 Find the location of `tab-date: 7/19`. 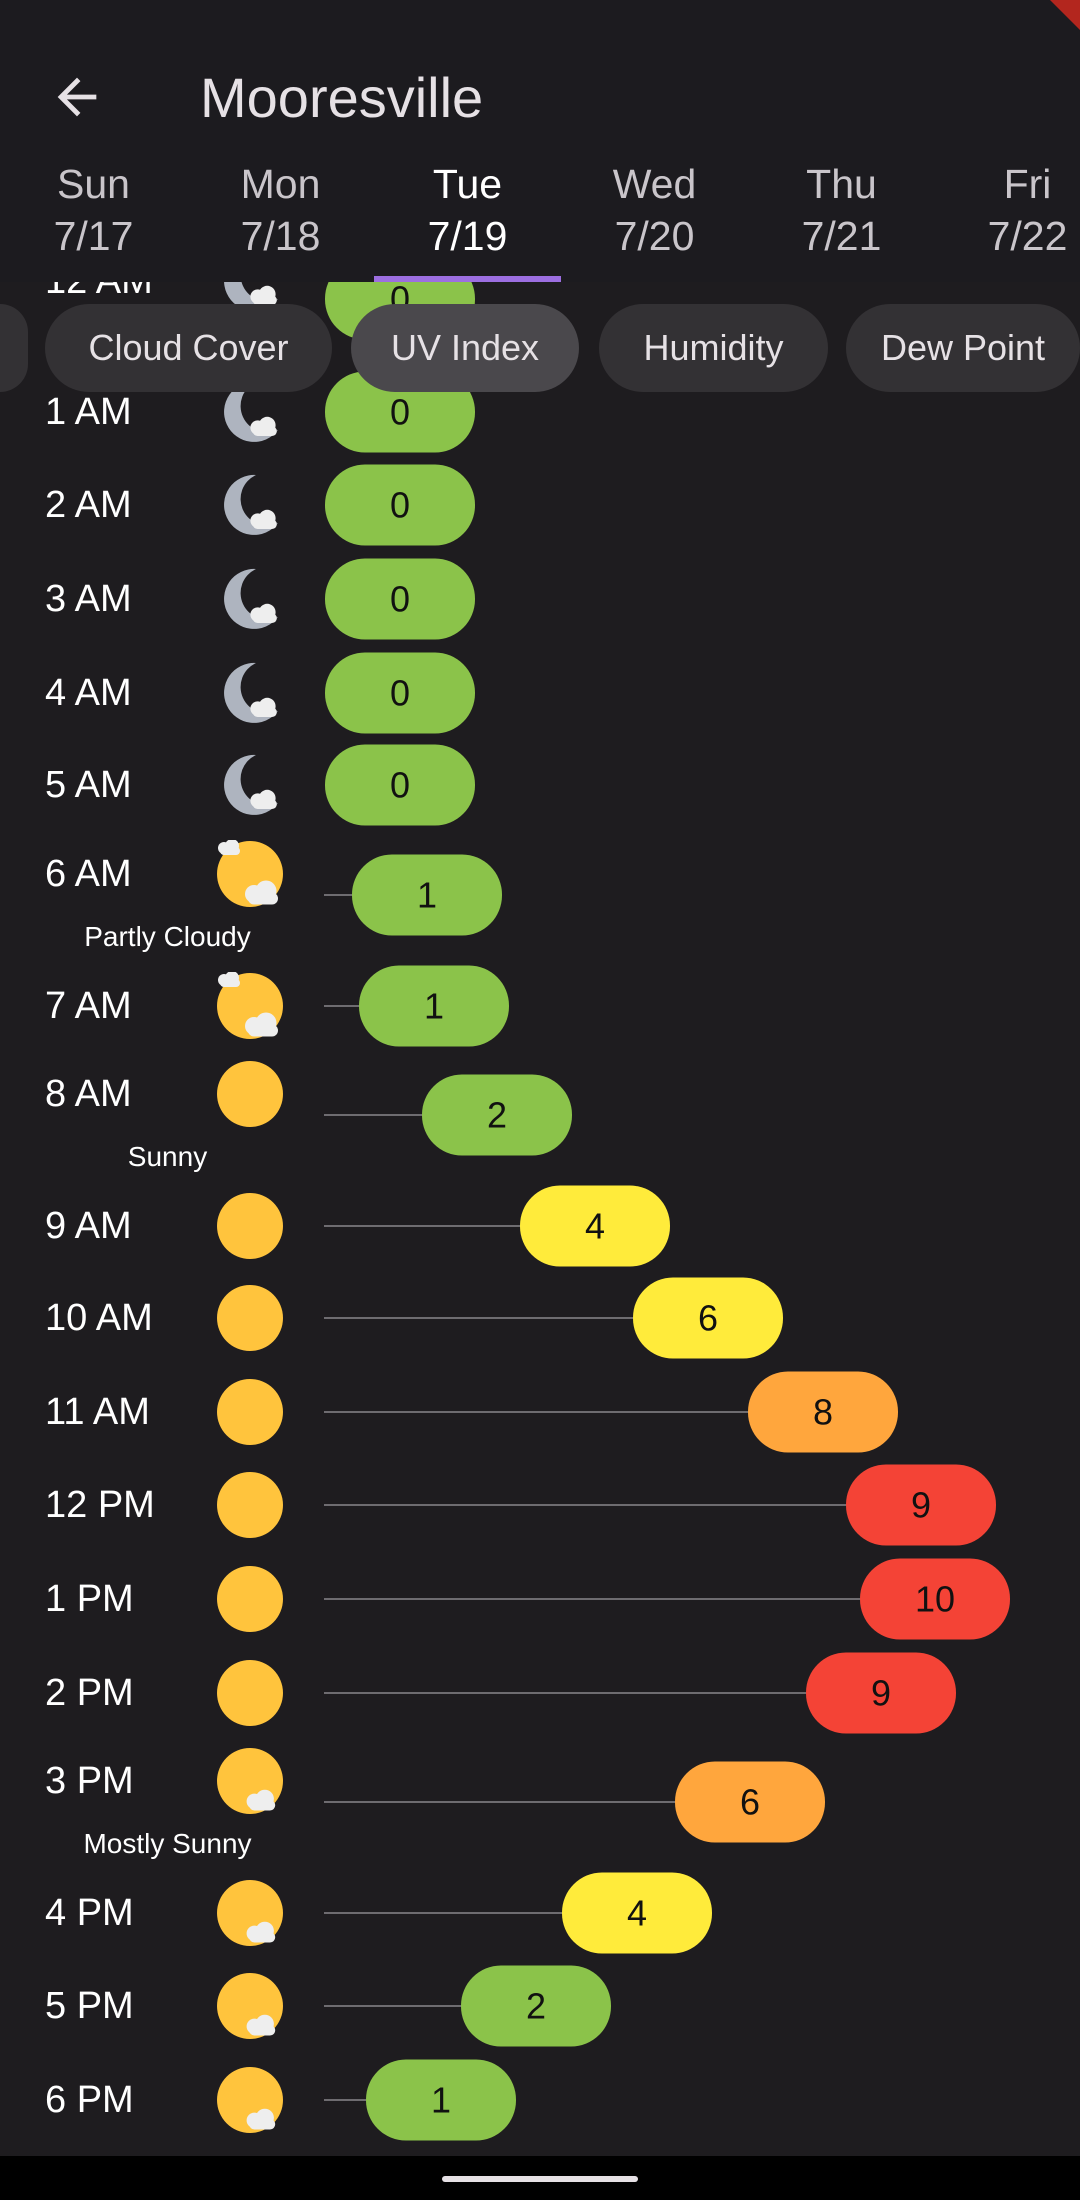

tab-date: 7/19 is located at coordinates (467, 236).